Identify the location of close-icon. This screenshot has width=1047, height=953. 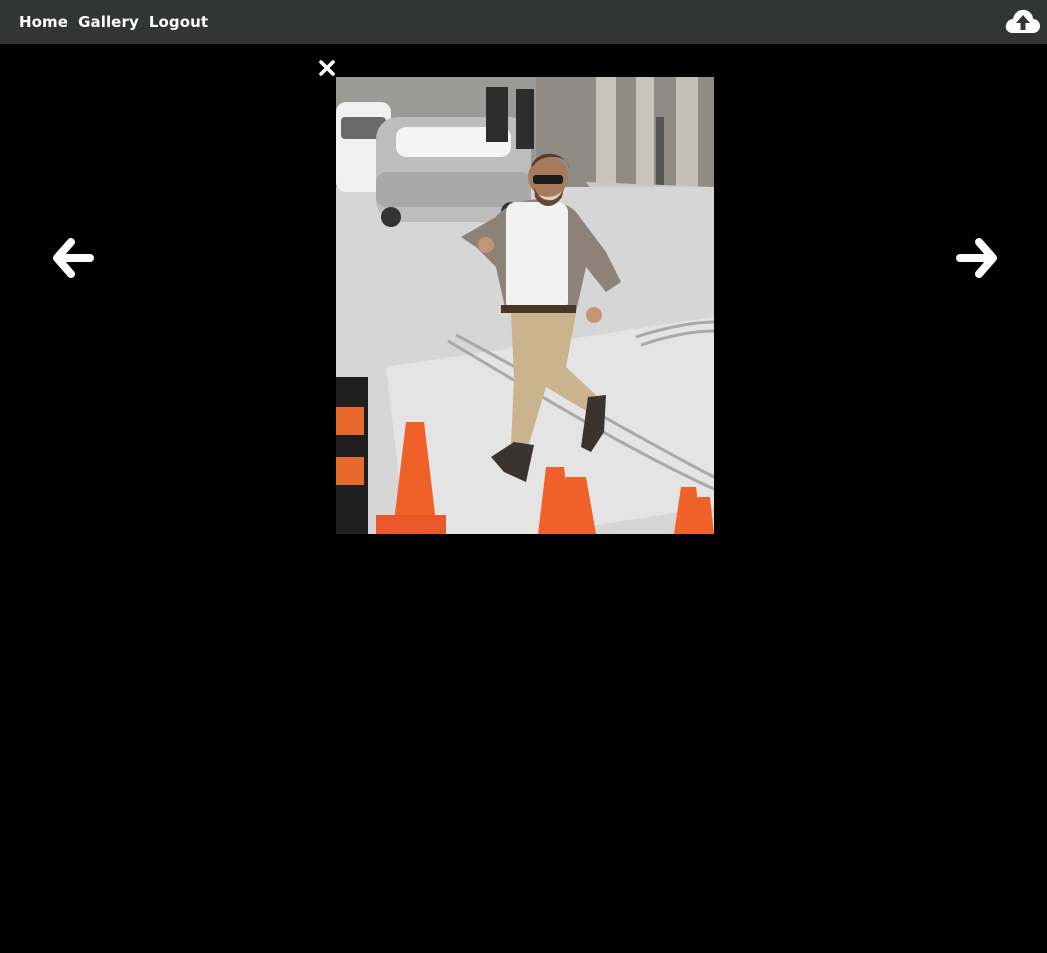
(327, 68).